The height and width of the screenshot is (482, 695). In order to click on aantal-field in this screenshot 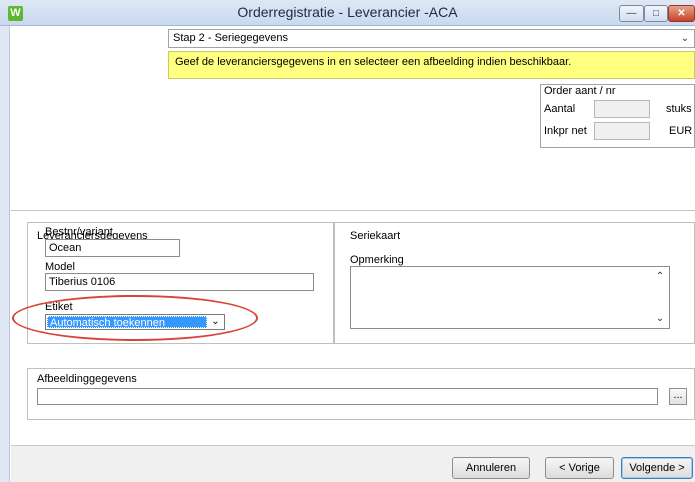, I will do `click(622, 109)`.